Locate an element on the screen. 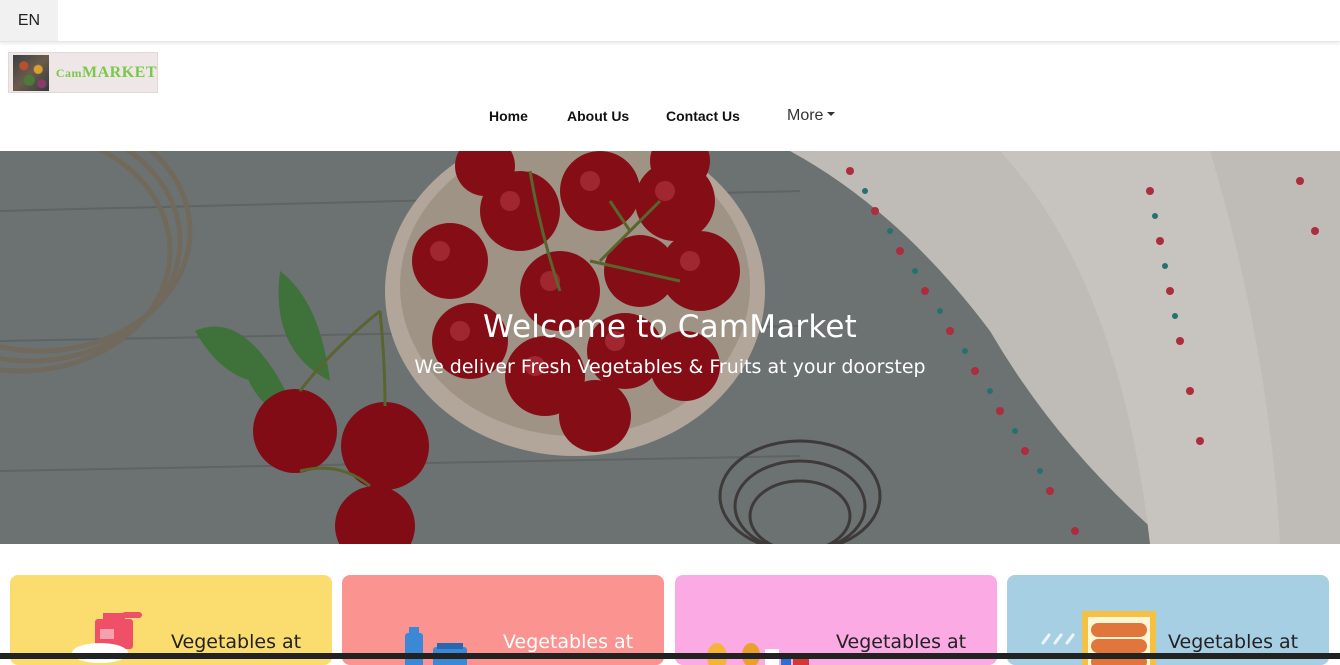  main-nav: Home About Us Contact Us More is located at coordinates (670, 116).